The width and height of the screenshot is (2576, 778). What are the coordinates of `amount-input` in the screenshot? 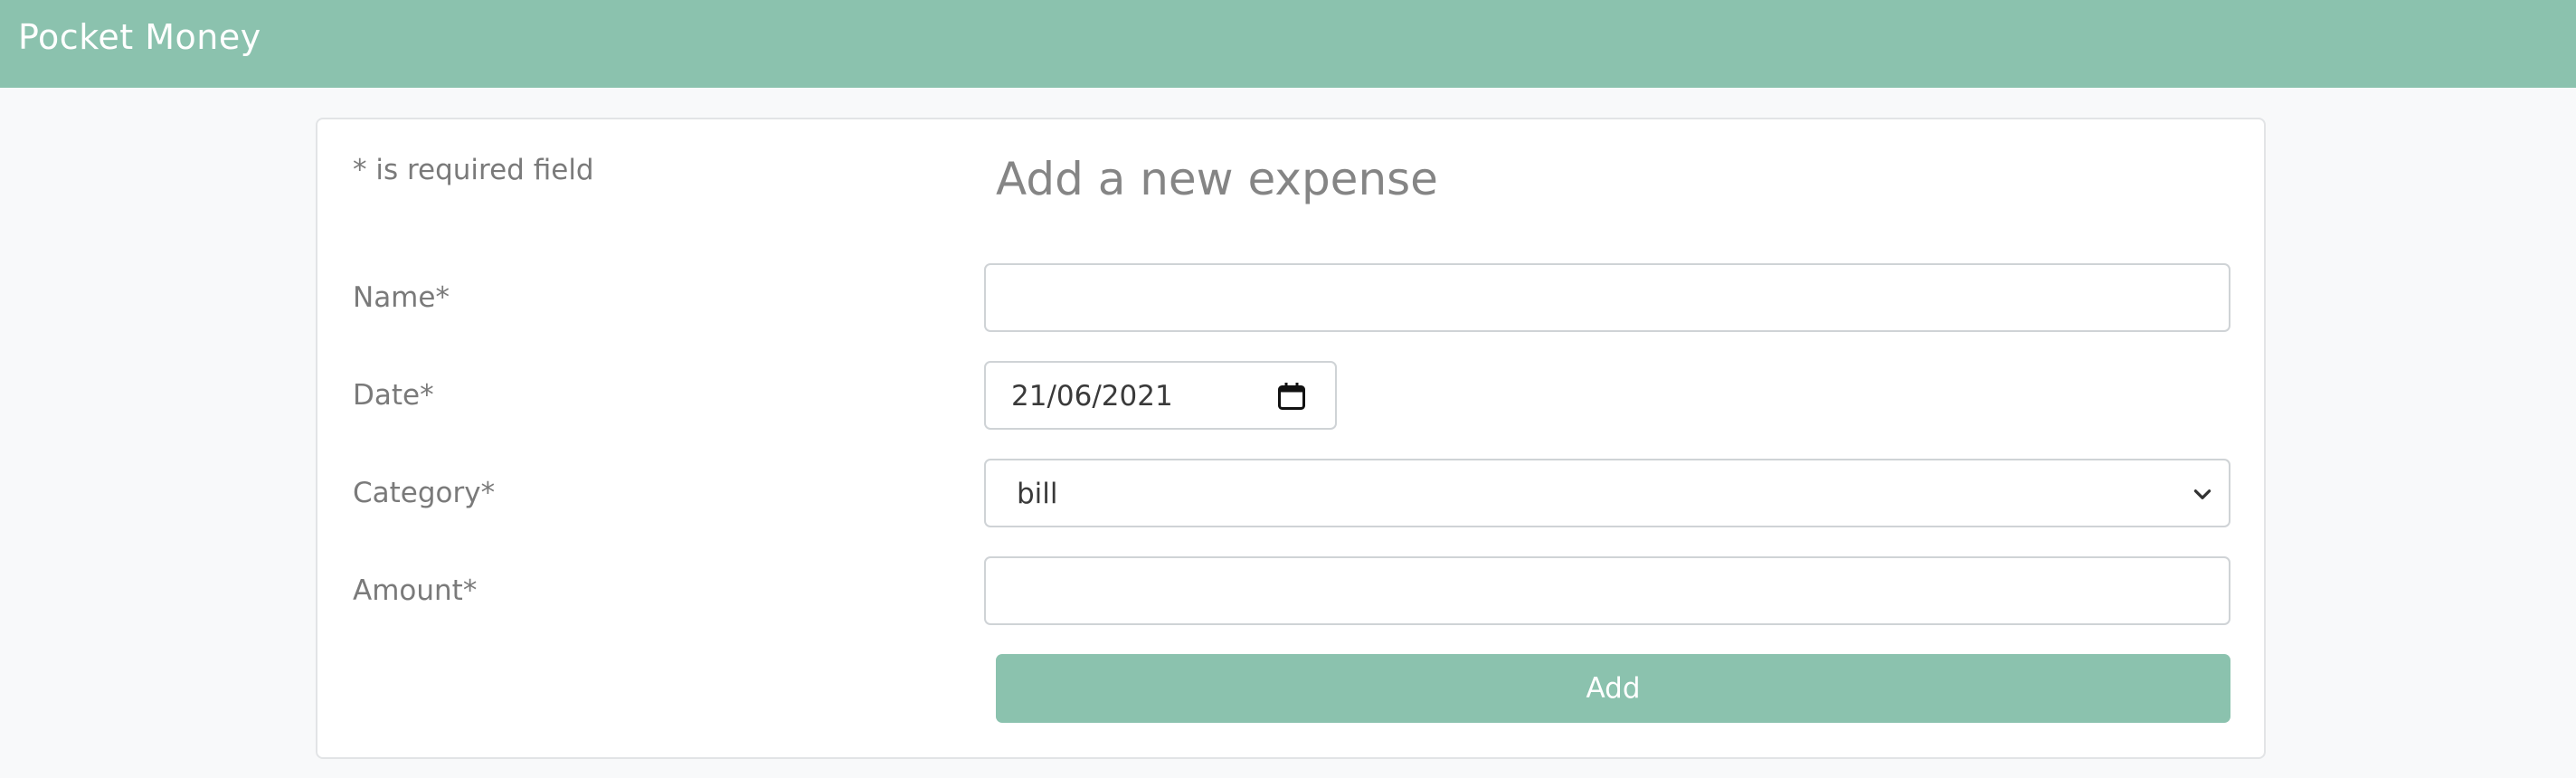 It's located at (1607, 590).